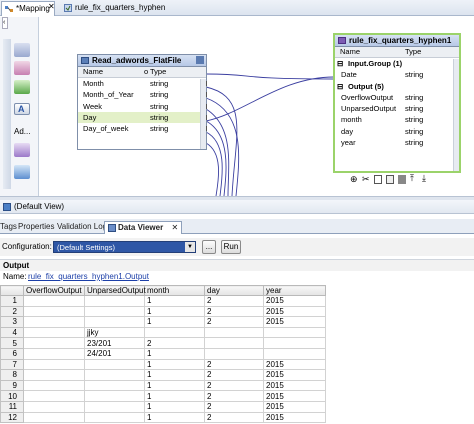  What do you see at coordinates (114, 332) in the screenshot?
I see `table-cell: jjky` at bounding box center [114, 332].